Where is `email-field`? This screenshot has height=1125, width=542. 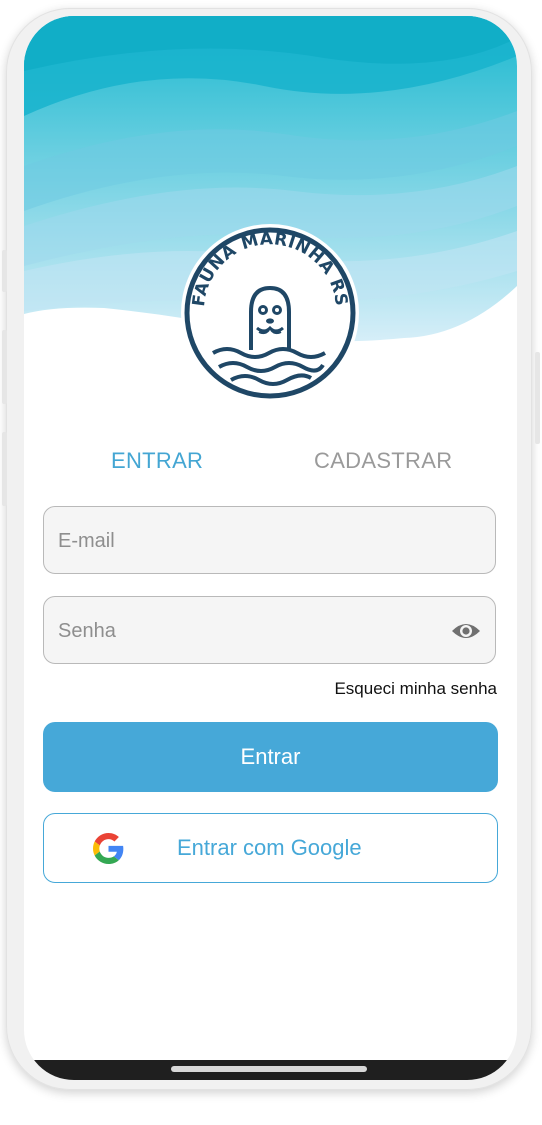 email-field is located at coordinates (269, 540).